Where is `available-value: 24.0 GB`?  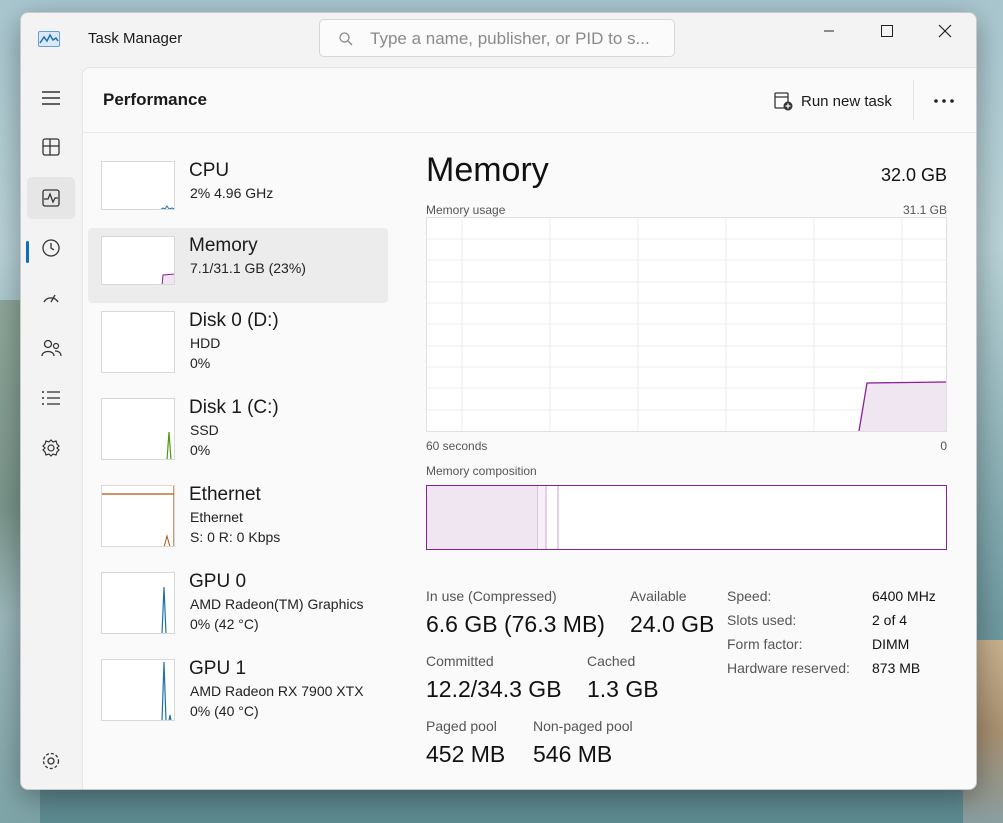 available-value: 24.0 GB is located at coordinates (672, 624).